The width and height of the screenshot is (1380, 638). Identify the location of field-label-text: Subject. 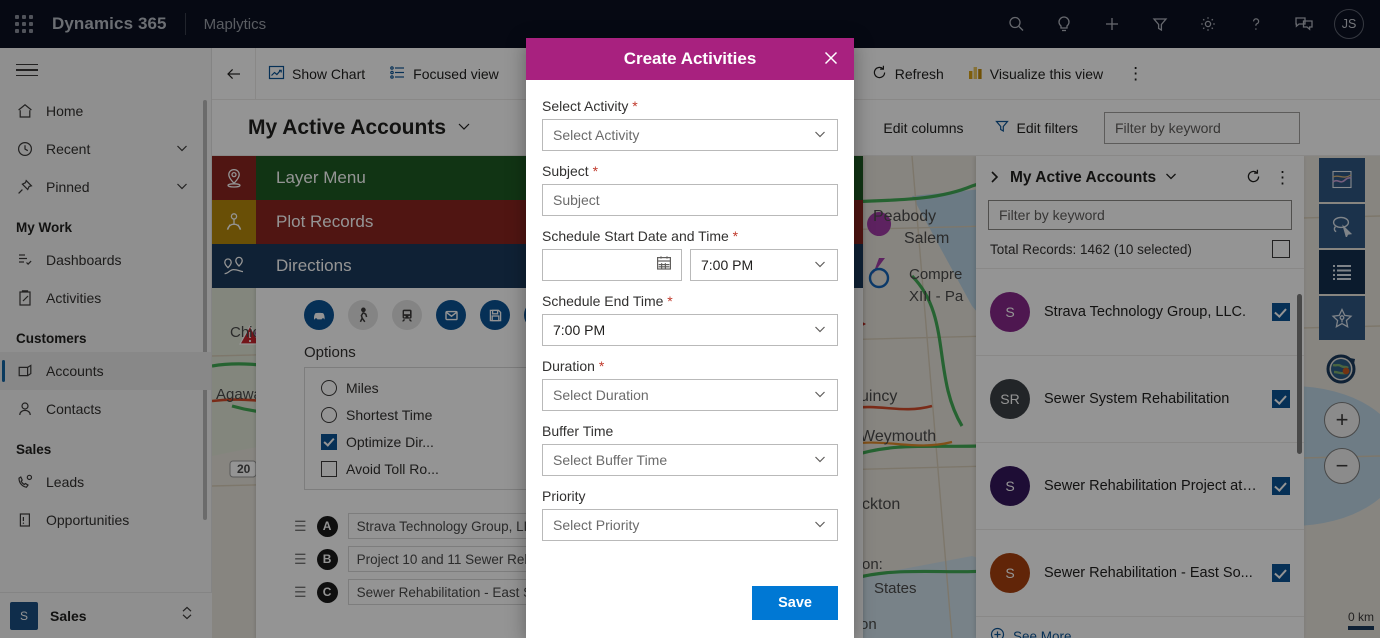
(565, 171).